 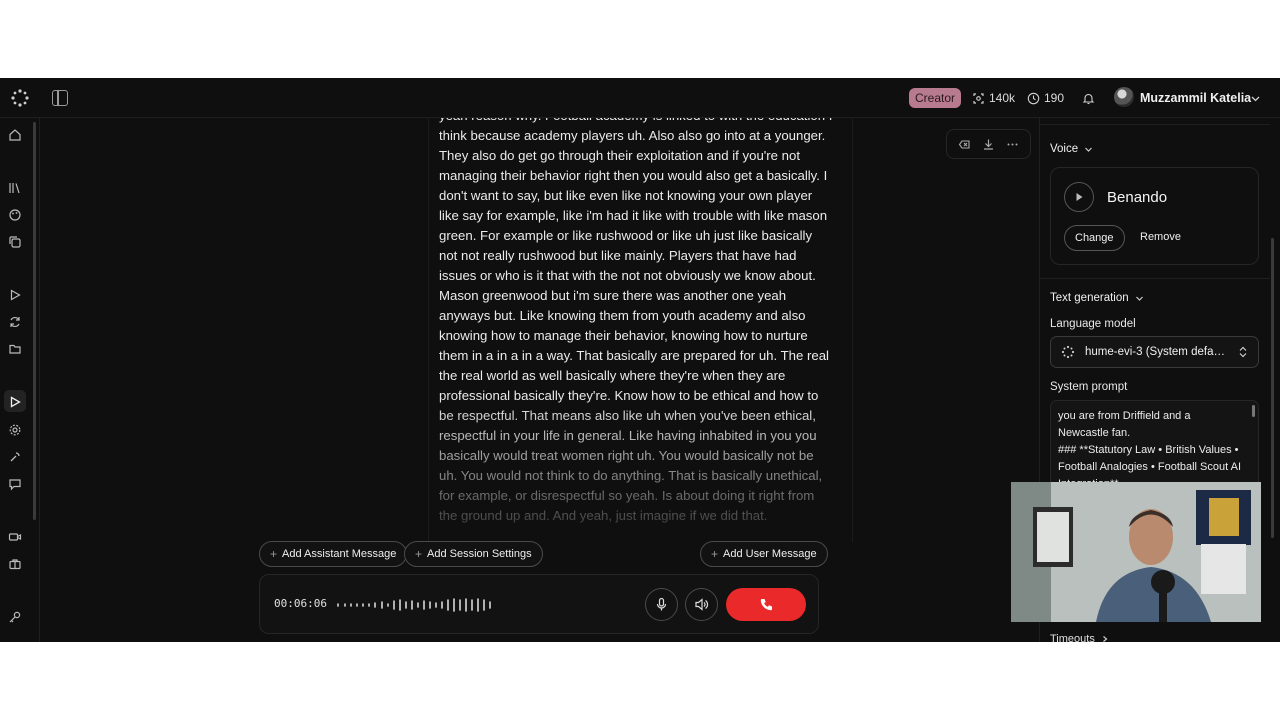 I want to click on voice-preview-button, so click(x=1079, y=197).